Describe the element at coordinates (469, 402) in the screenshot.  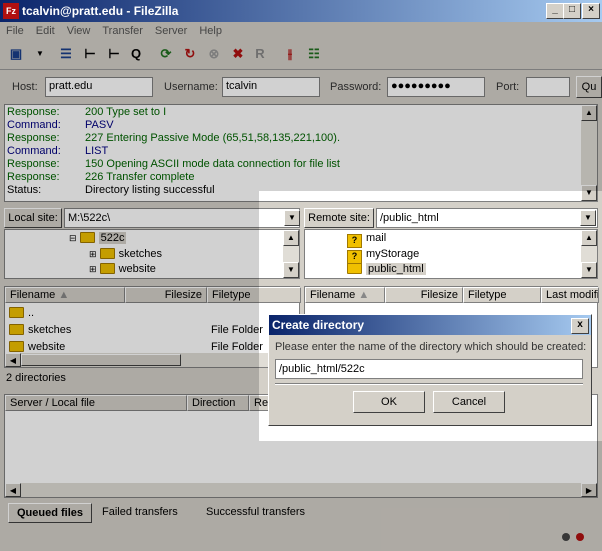
I see `cancel-button: Cancel` at that location.